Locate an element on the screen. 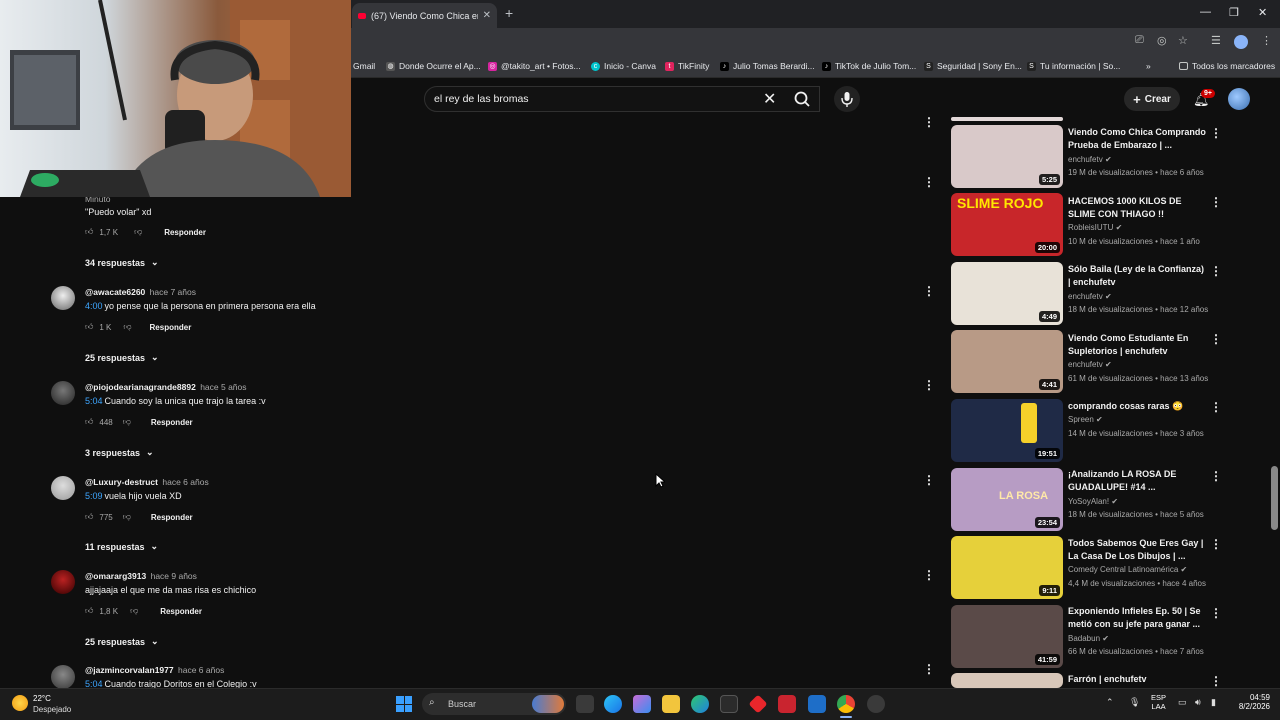 This screenshot has width=1280, height=720. comment-time: hace 5 años is located at coordinates (223, 387).